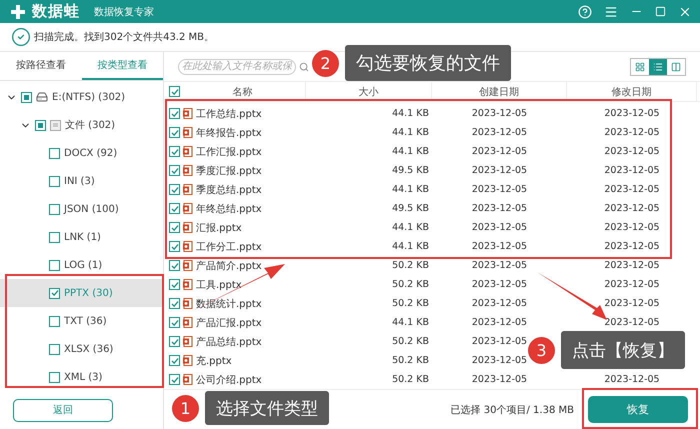 The height and width of the screenshot is (429, 700). I want to click on app-name: 数据蛙, so click(56, 11).